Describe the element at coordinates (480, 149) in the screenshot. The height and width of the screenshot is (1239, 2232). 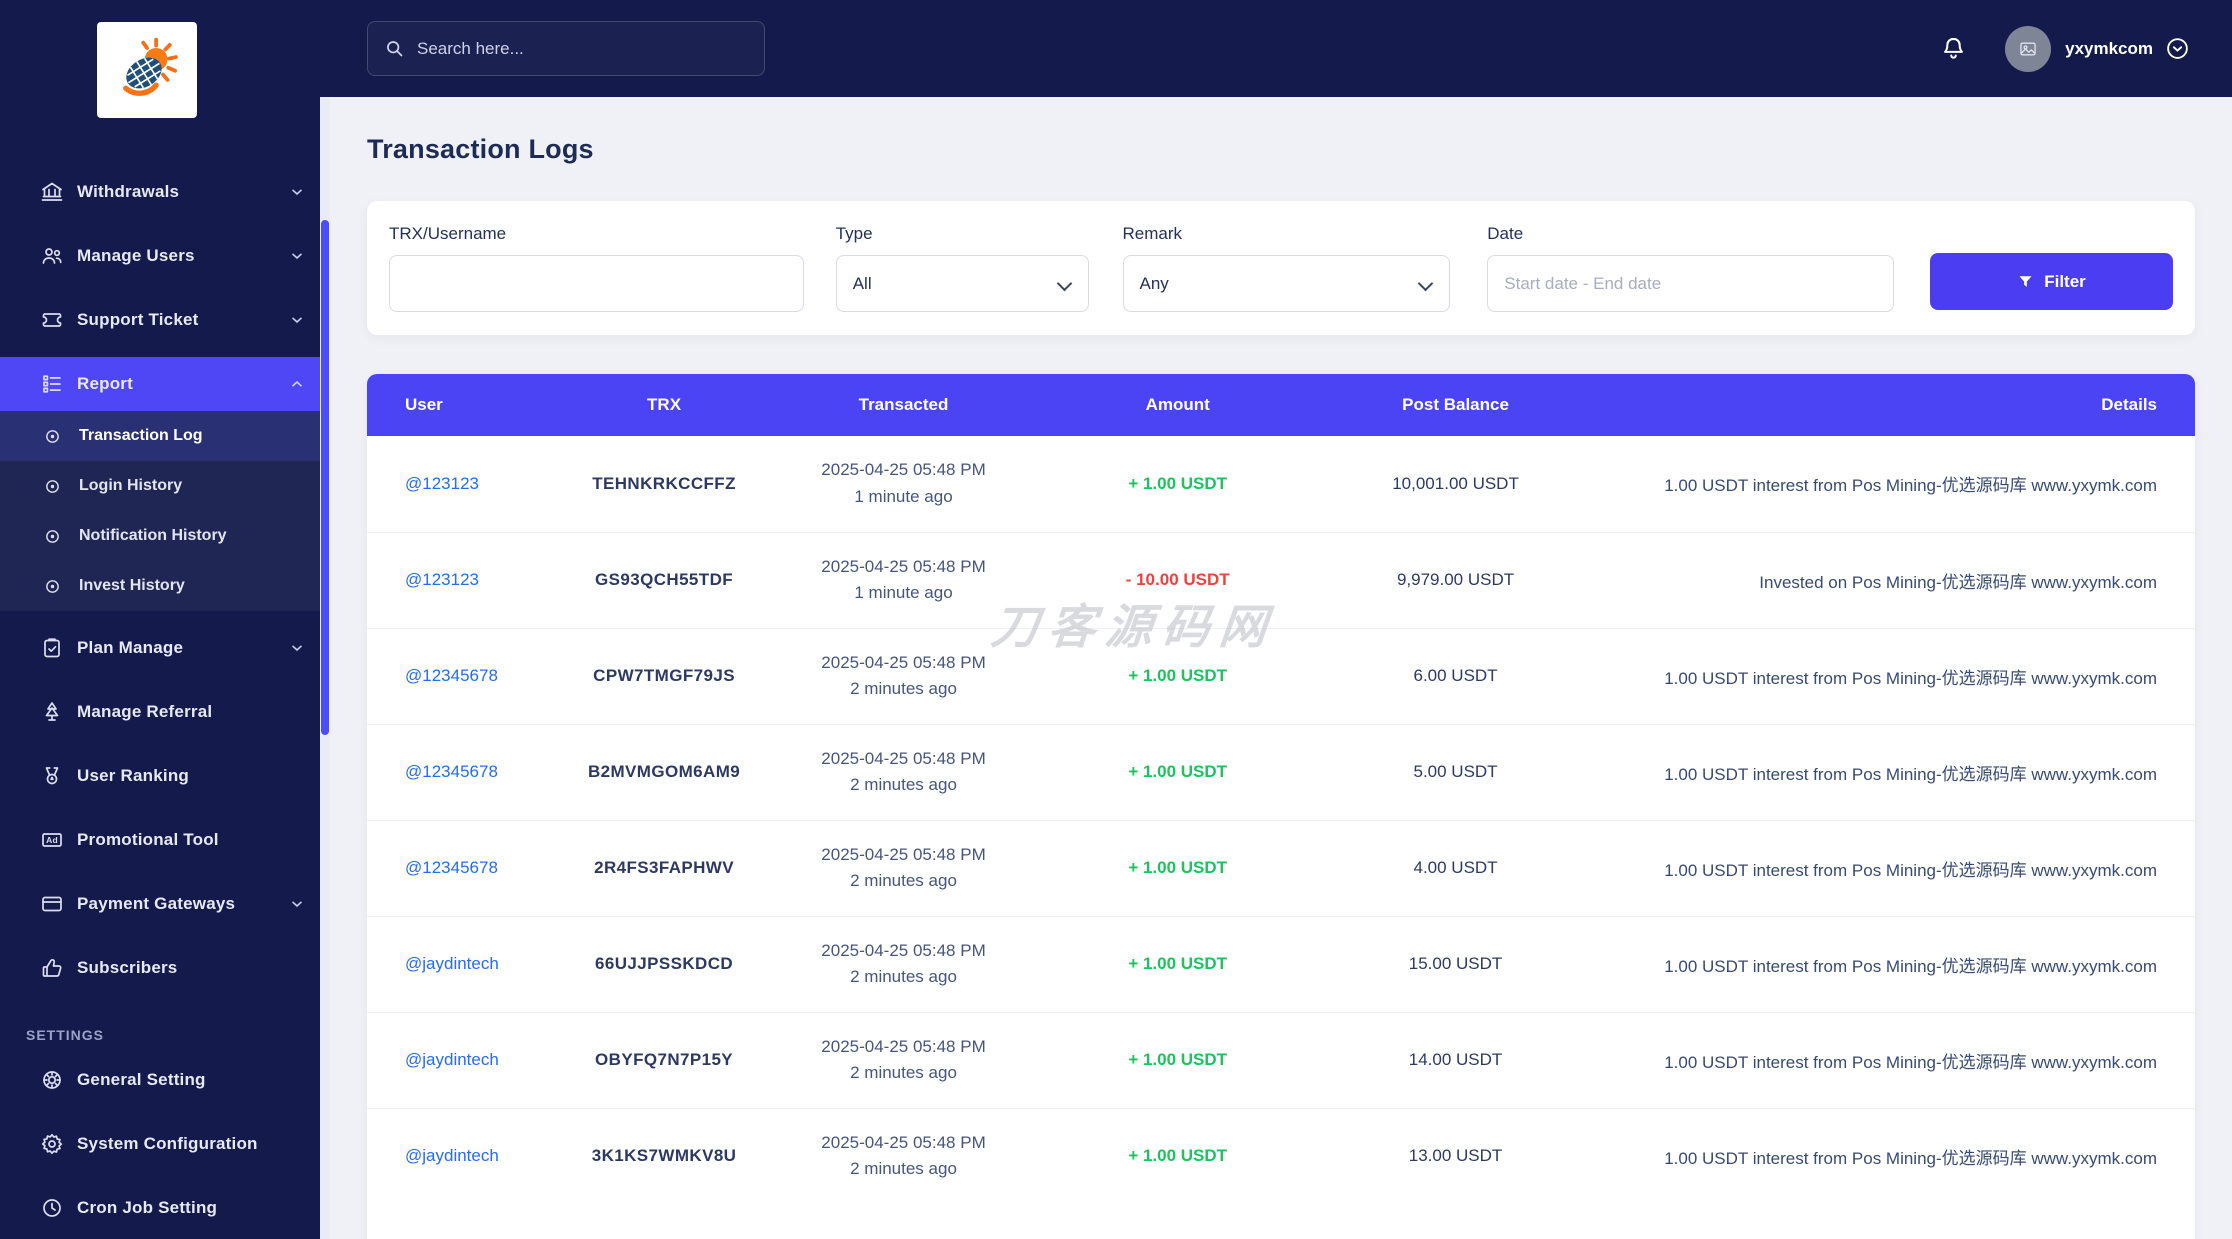
I see `page-title: Transaction Logs` at that location.